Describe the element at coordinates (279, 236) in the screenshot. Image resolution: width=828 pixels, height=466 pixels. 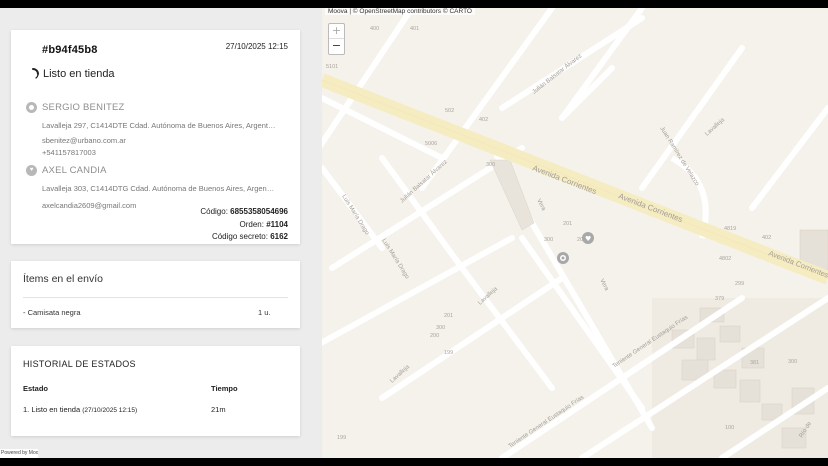
I see `secreto-value: 6162` at that location.